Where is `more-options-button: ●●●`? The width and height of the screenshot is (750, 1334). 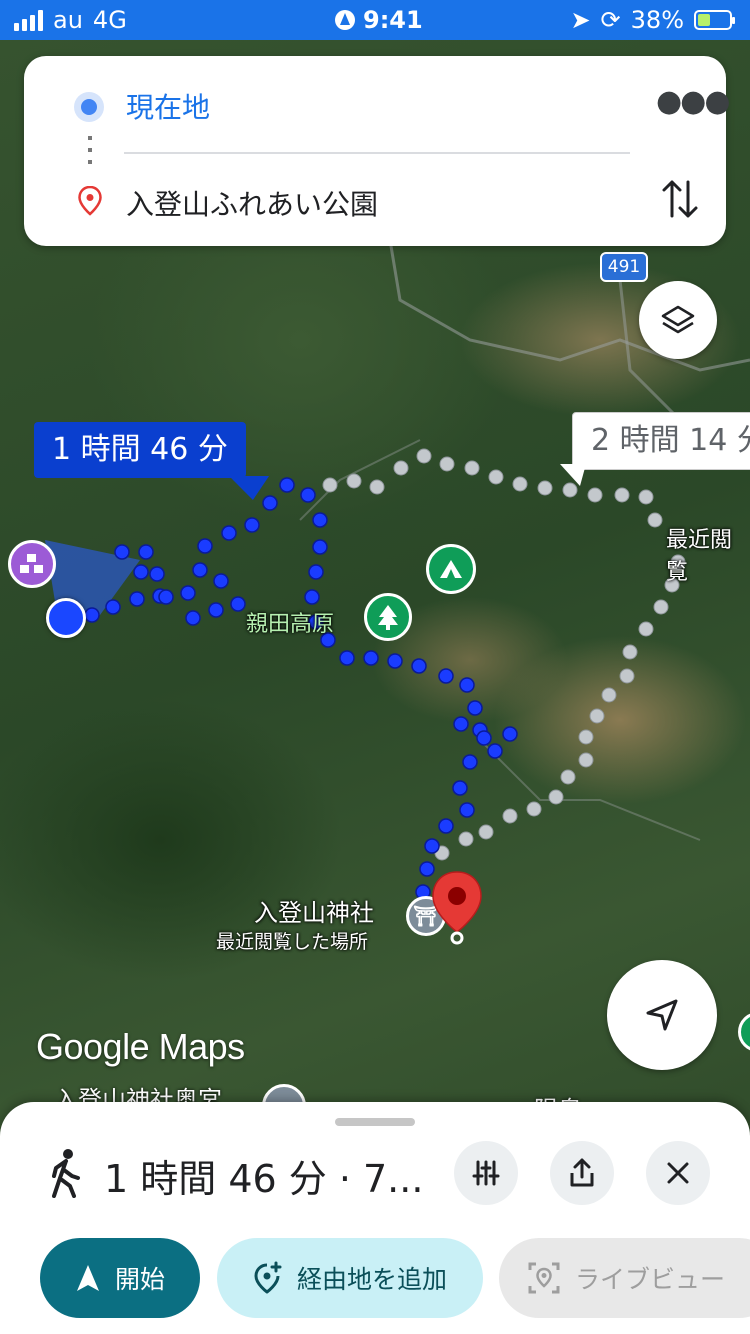 more-options-button: ●●● is located at coordinates (693, 104).